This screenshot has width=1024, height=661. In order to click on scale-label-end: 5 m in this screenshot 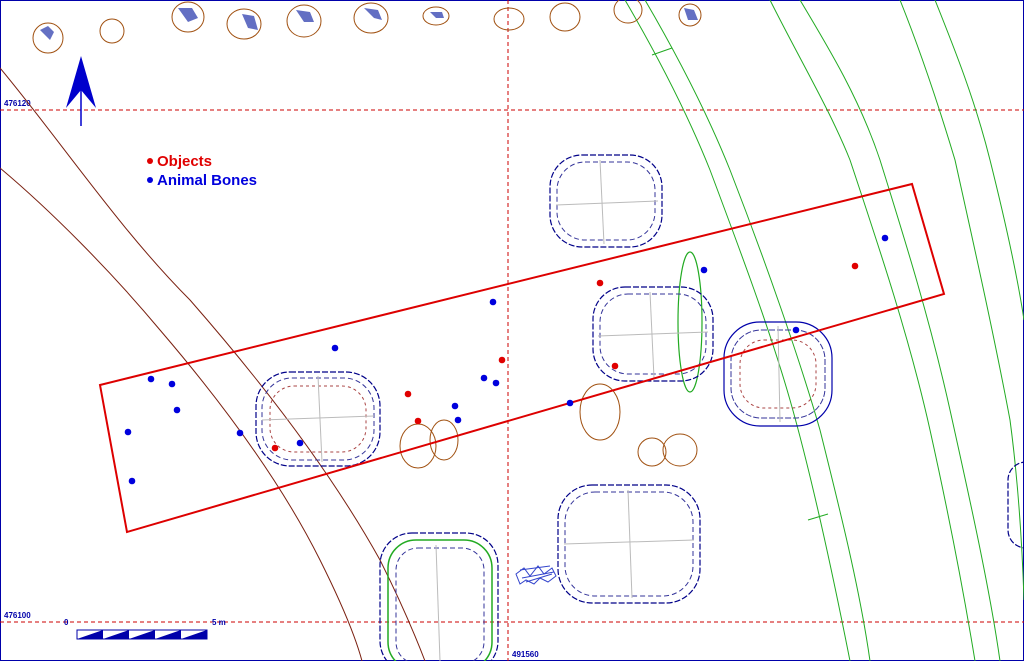, I will do `click(219, 622)`.